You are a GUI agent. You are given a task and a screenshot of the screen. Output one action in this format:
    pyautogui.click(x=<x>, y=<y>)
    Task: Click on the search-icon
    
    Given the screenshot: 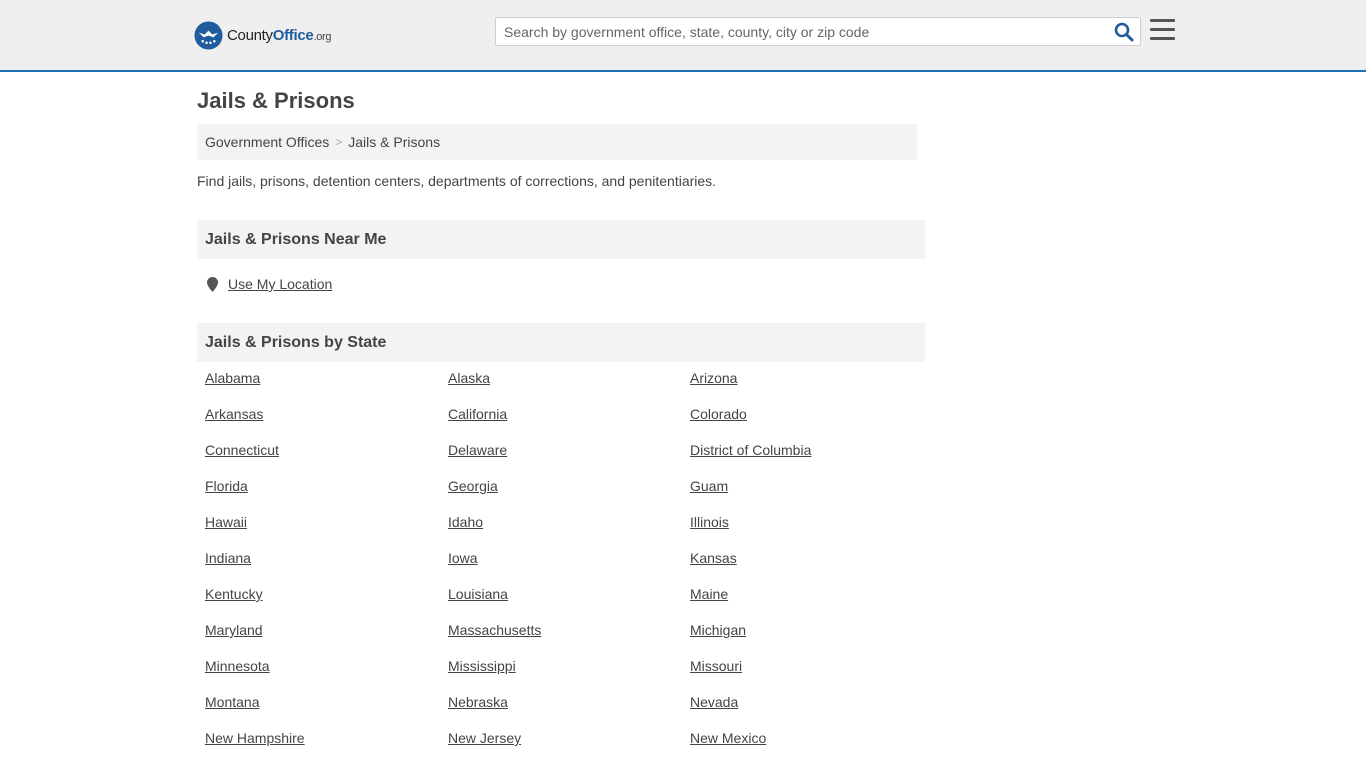 What is the action you would take?
    pyautogui.click(x=1124, y=32)
    